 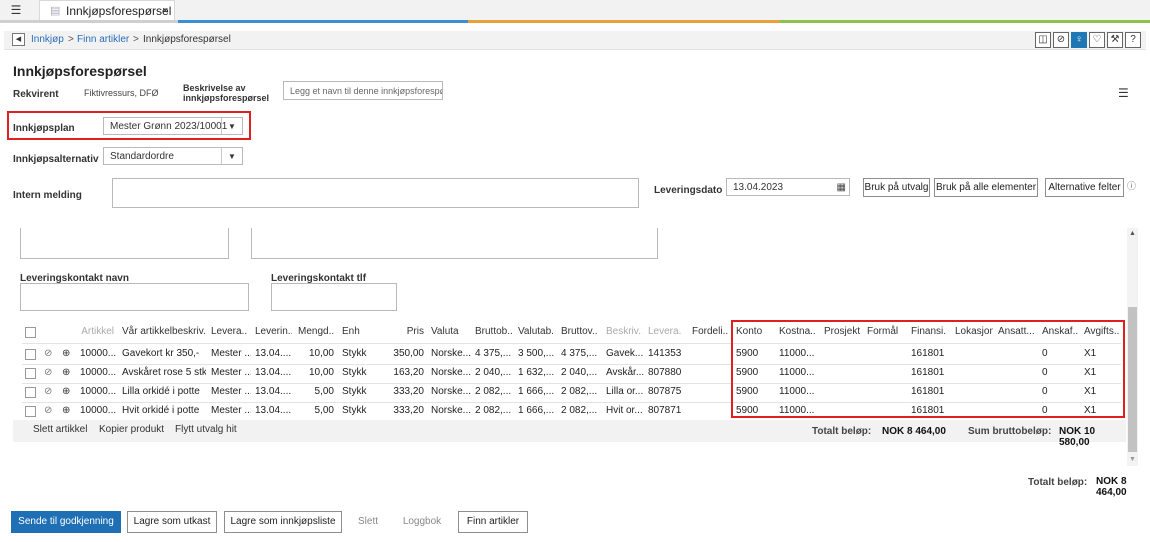 I want to click on breadcrumb-innkjop: Innkjøp, so click(x=47, y=39).